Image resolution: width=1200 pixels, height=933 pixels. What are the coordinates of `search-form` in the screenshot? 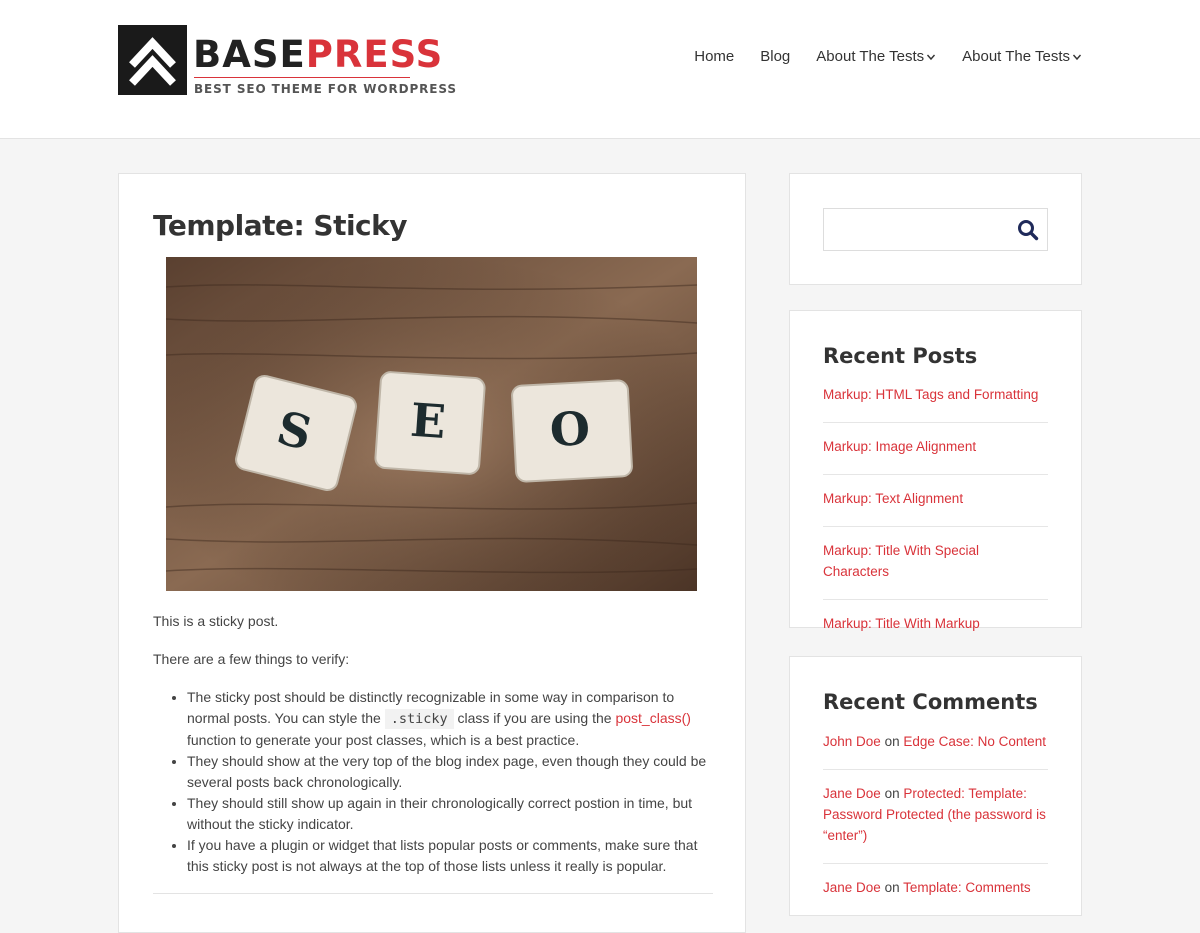 It's located at (935, 229).